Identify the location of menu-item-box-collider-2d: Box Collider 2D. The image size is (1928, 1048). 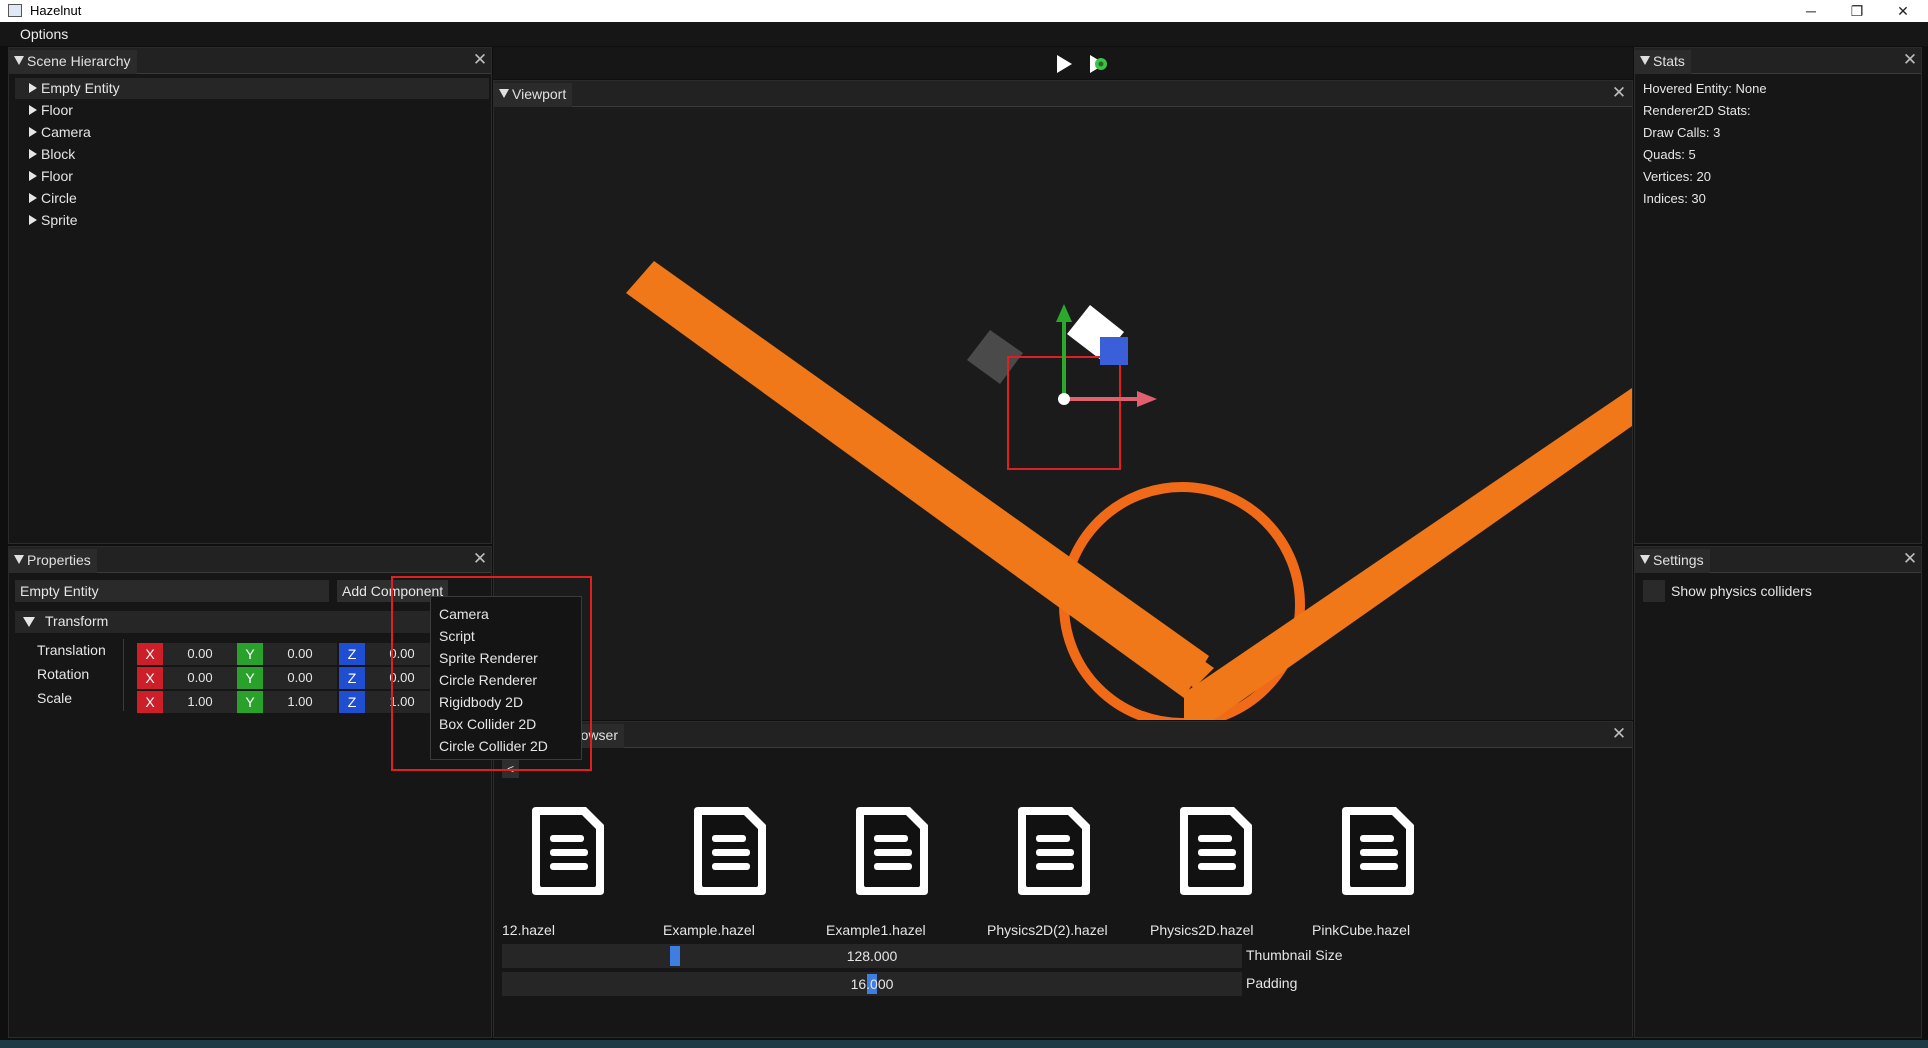
(487, 724).